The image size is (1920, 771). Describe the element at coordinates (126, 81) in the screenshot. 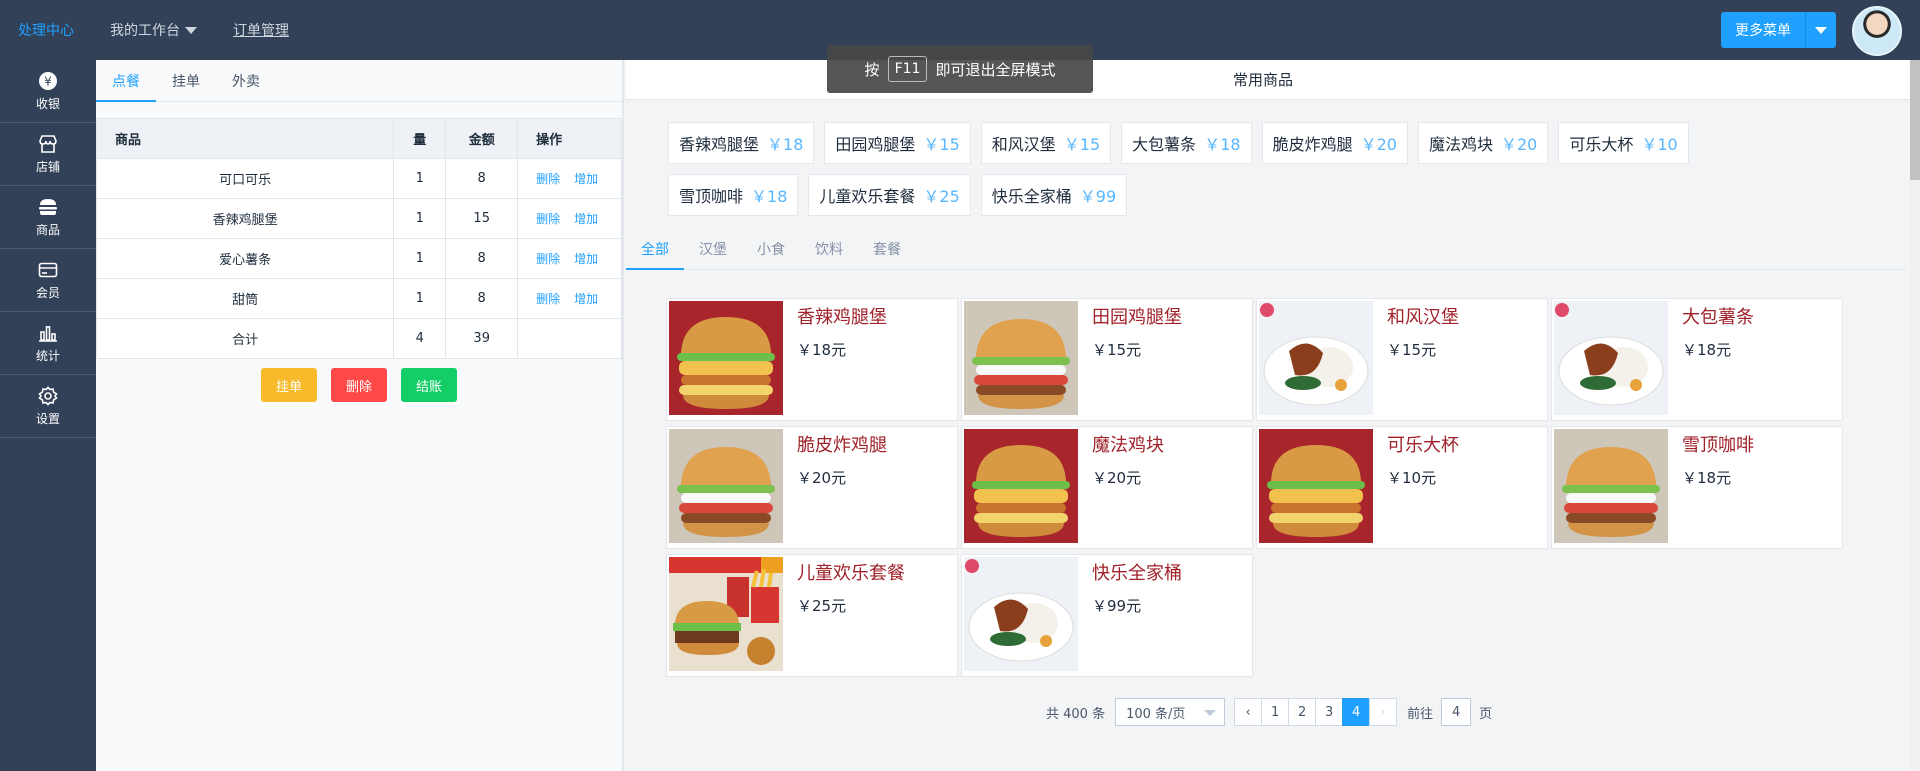

I see `tab-order: 点餐` at that location.